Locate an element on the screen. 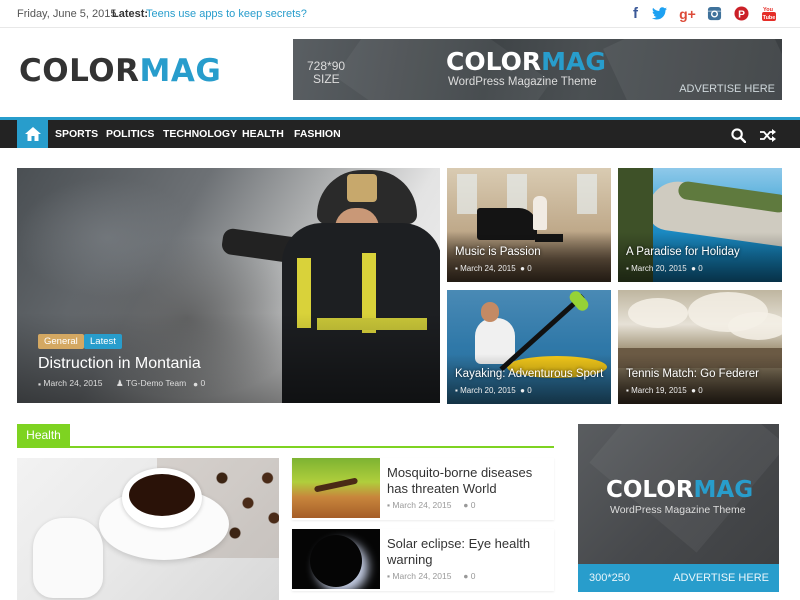 The width and height of the screenshot is (800, 600). post-author-text: TG-Demo Team is located at coordinates (156, 383).